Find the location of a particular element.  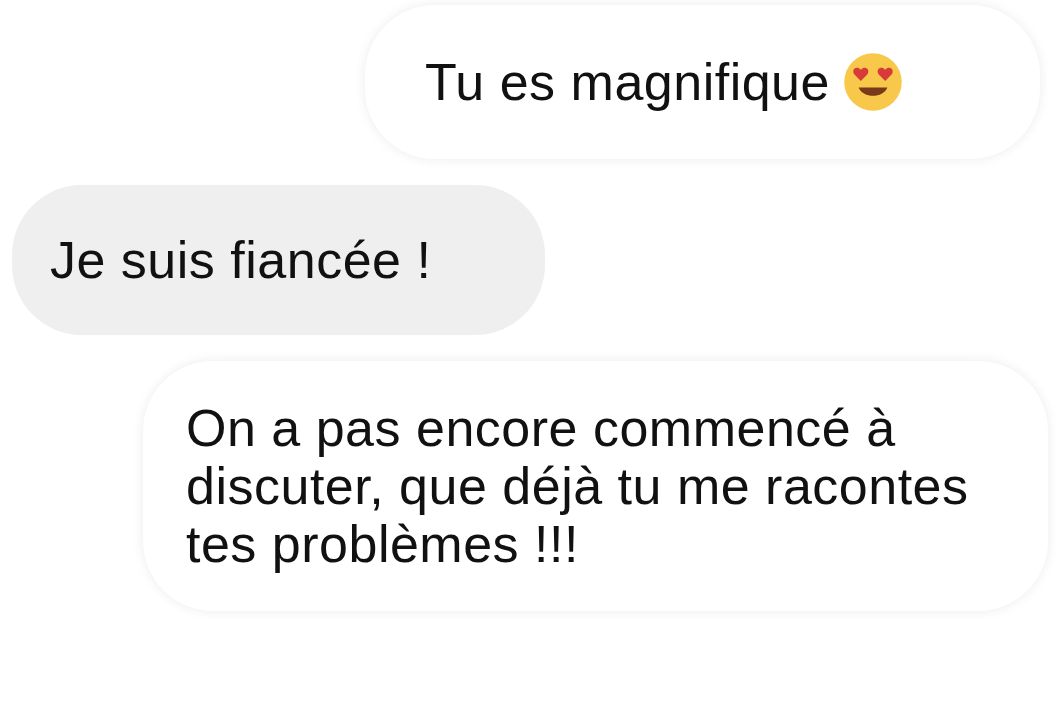

message-text: Tu es magnifique is located at coordinates (627, 82).